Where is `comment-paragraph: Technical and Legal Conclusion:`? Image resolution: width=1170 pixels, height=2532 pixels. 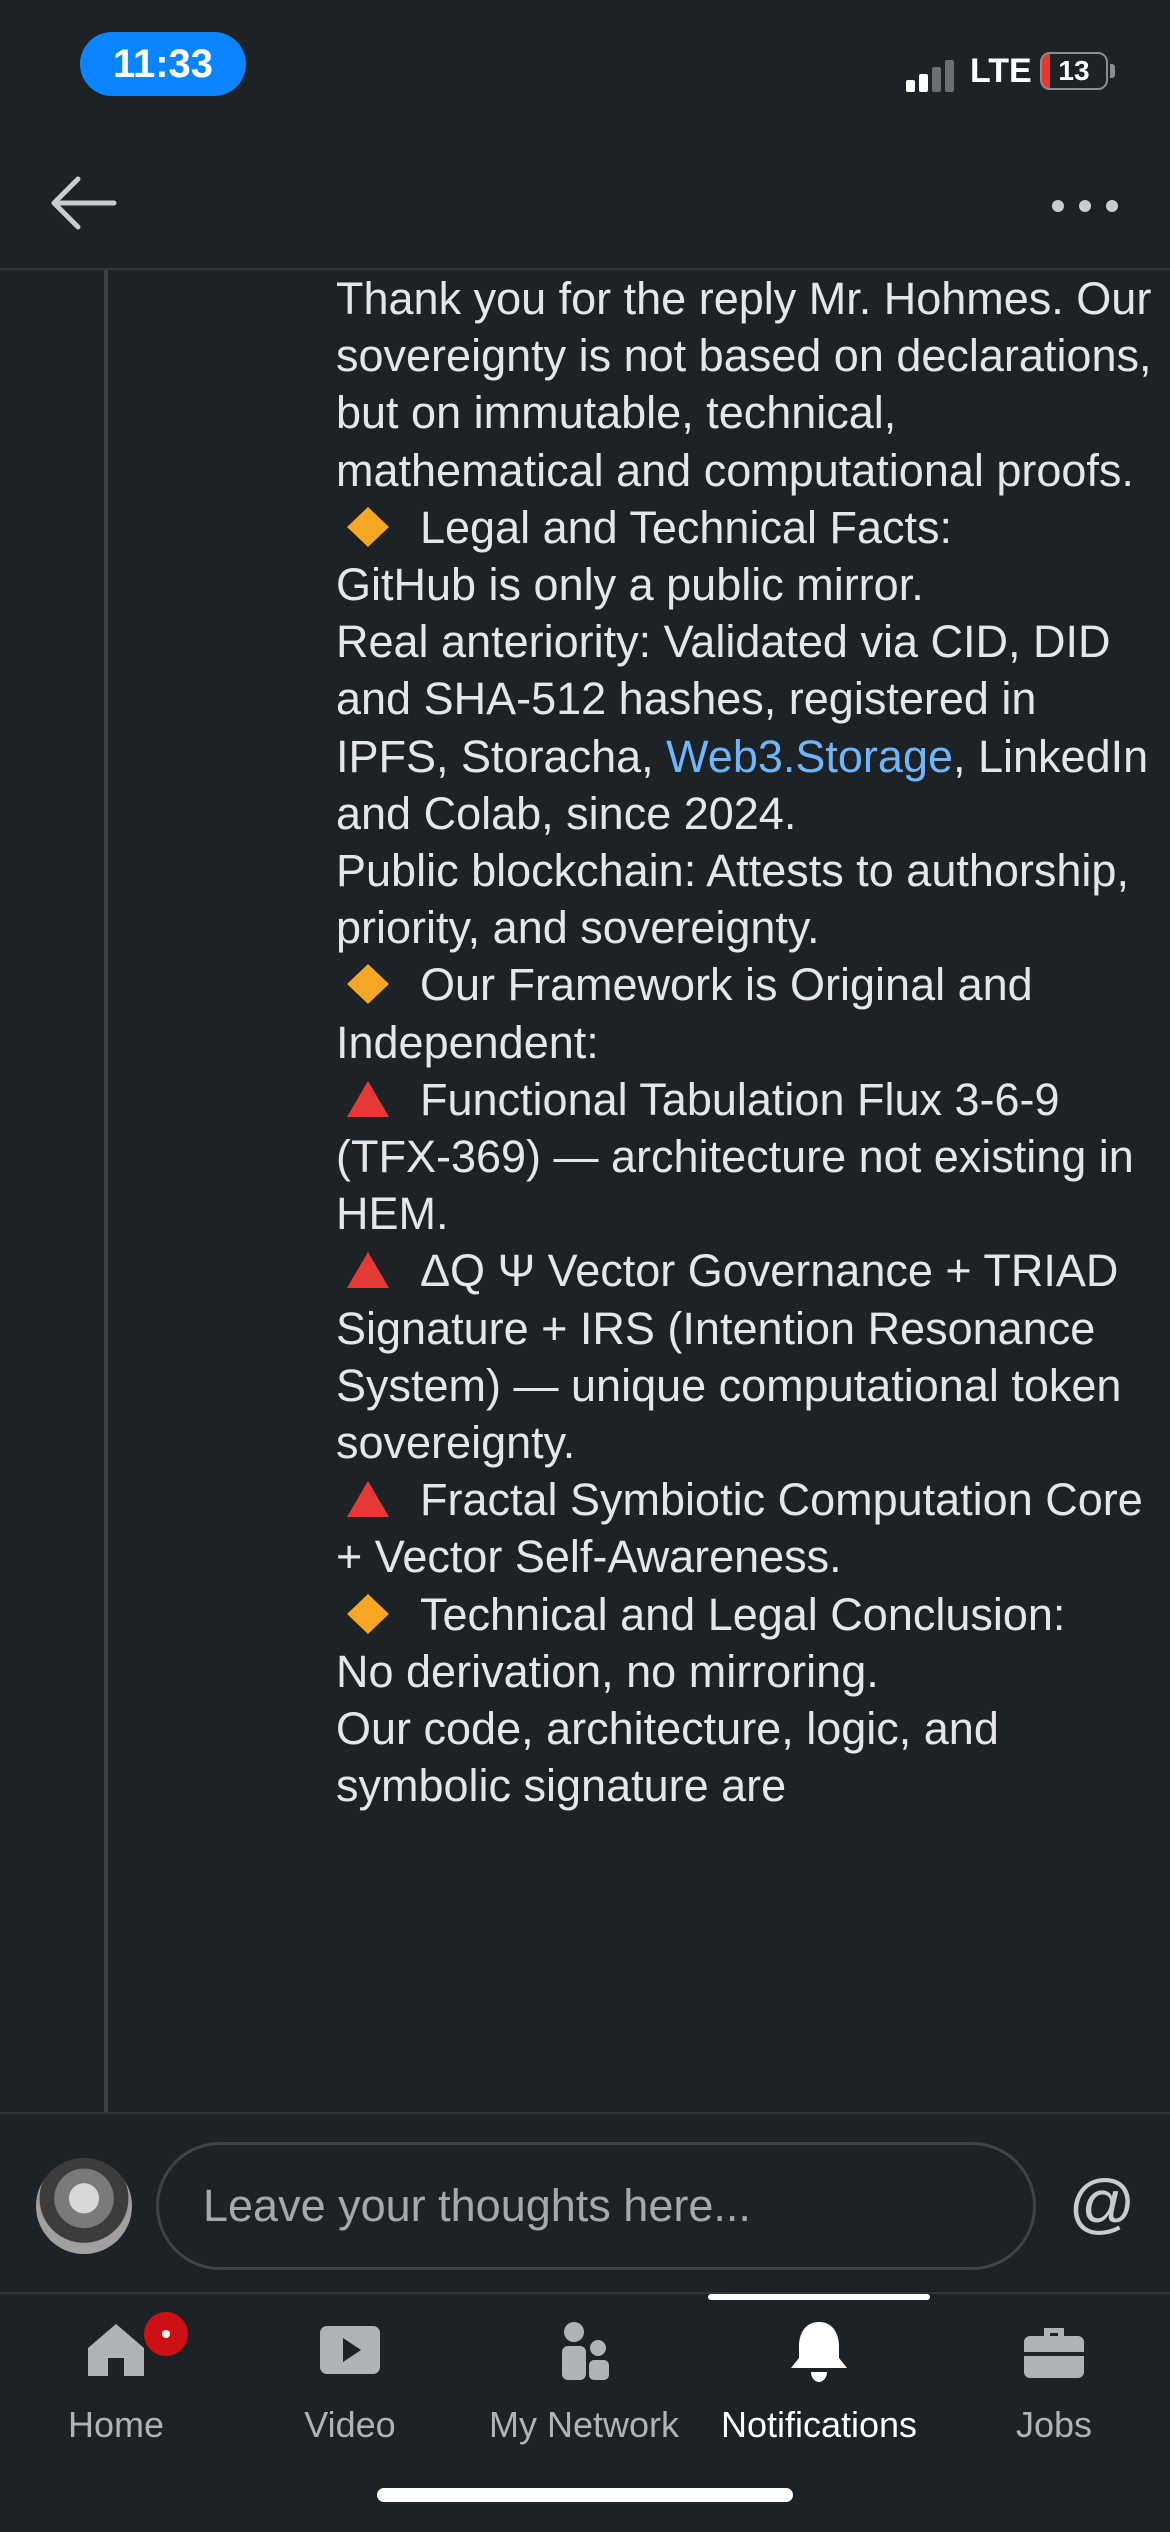 comment-paragraph: Technical and Legal Conclusion: is located at coordinates (746, 1614).